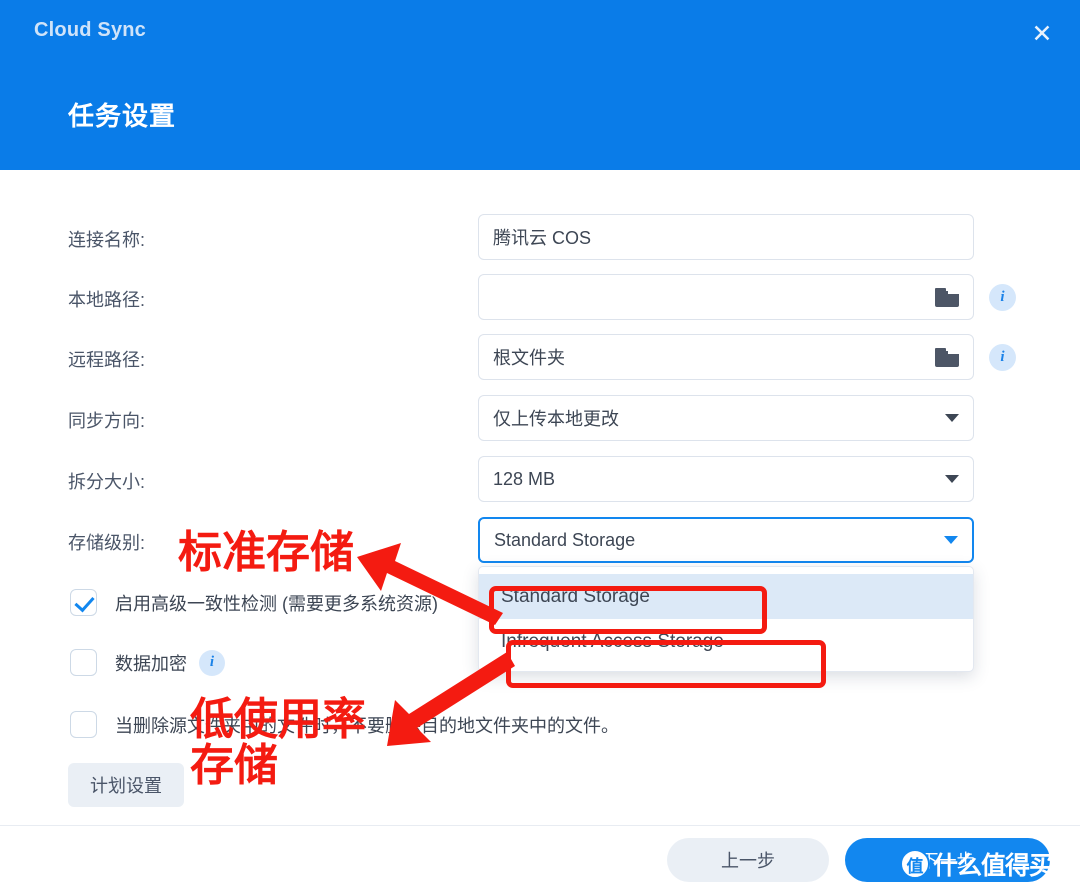  I want to click on input-remote-path: 根文件夹, so click(726, 357).